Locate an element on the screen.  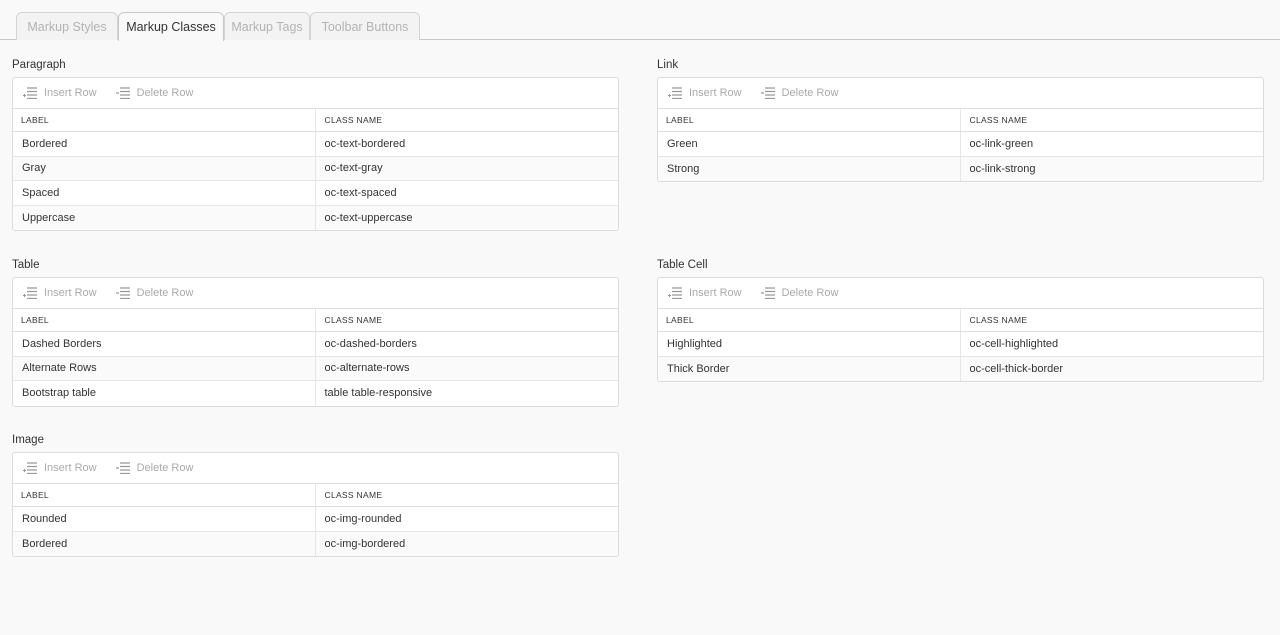
table-row: Bordered oc-text-bordered is located at coordinates (315, 144).